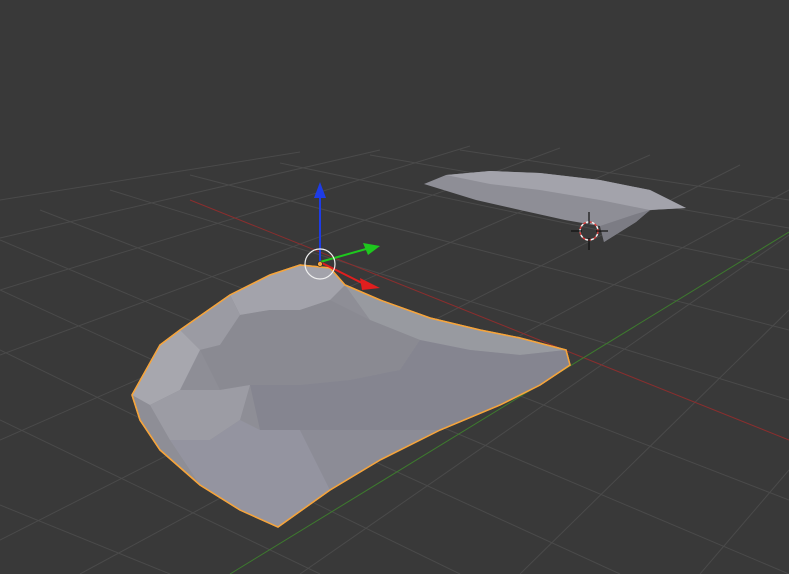 This screenshot has width=789, height=574. What do you see at coordinates (320, 190) in the screenshot?
I see `gizmo-z-arrow-icon` at bounding box center [320, 190].